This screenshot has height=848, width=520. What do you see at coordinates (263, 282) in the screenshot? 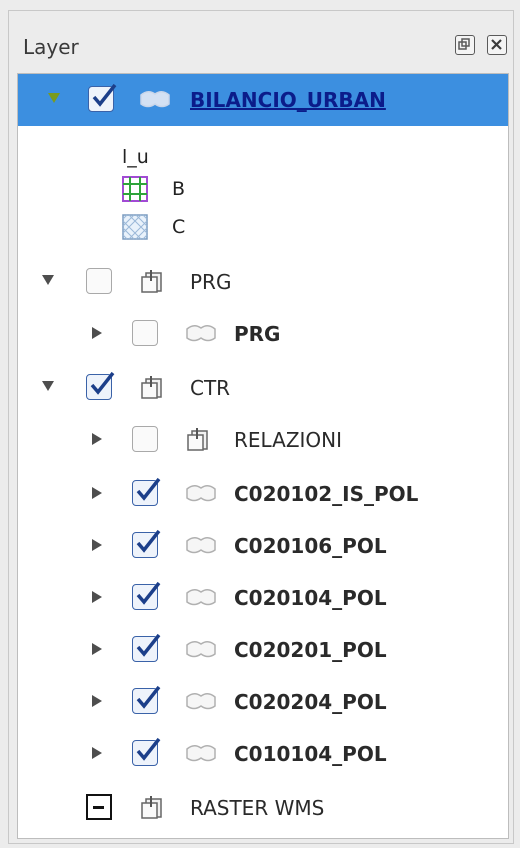
I see `group-row-prg: PRG` at bounding box center [263, 282].